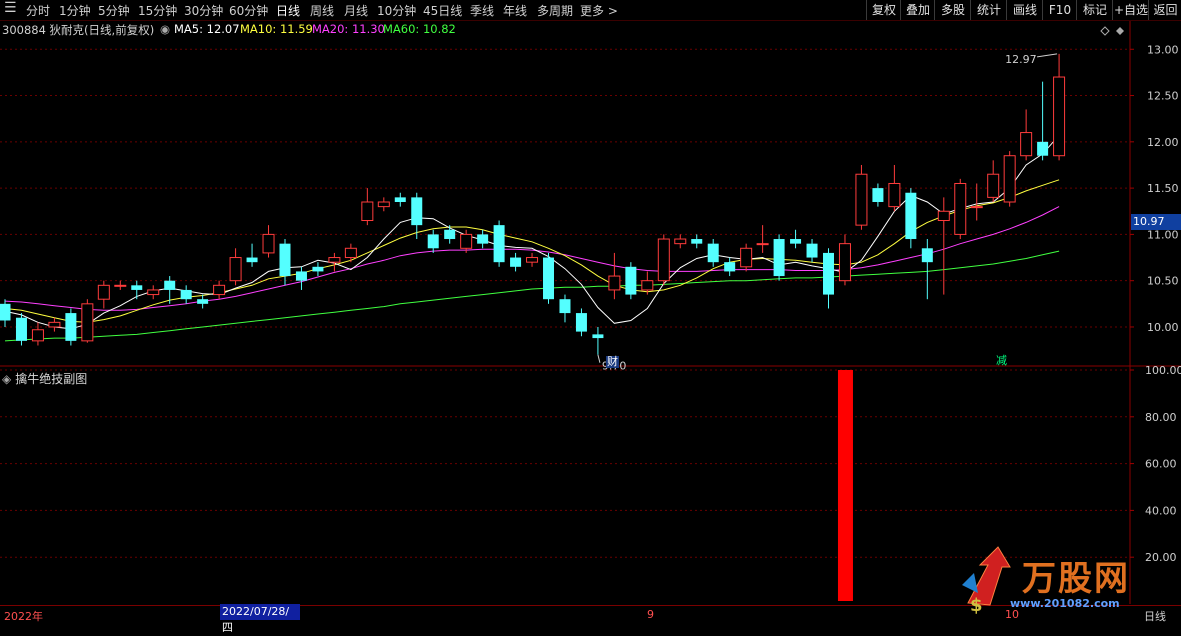 The image size is (1181, 636). What do you see at coordinates (1163, 234) in the screenshot?
I see `price-tick-label: 11.00` at bounding box center [1163, 234].